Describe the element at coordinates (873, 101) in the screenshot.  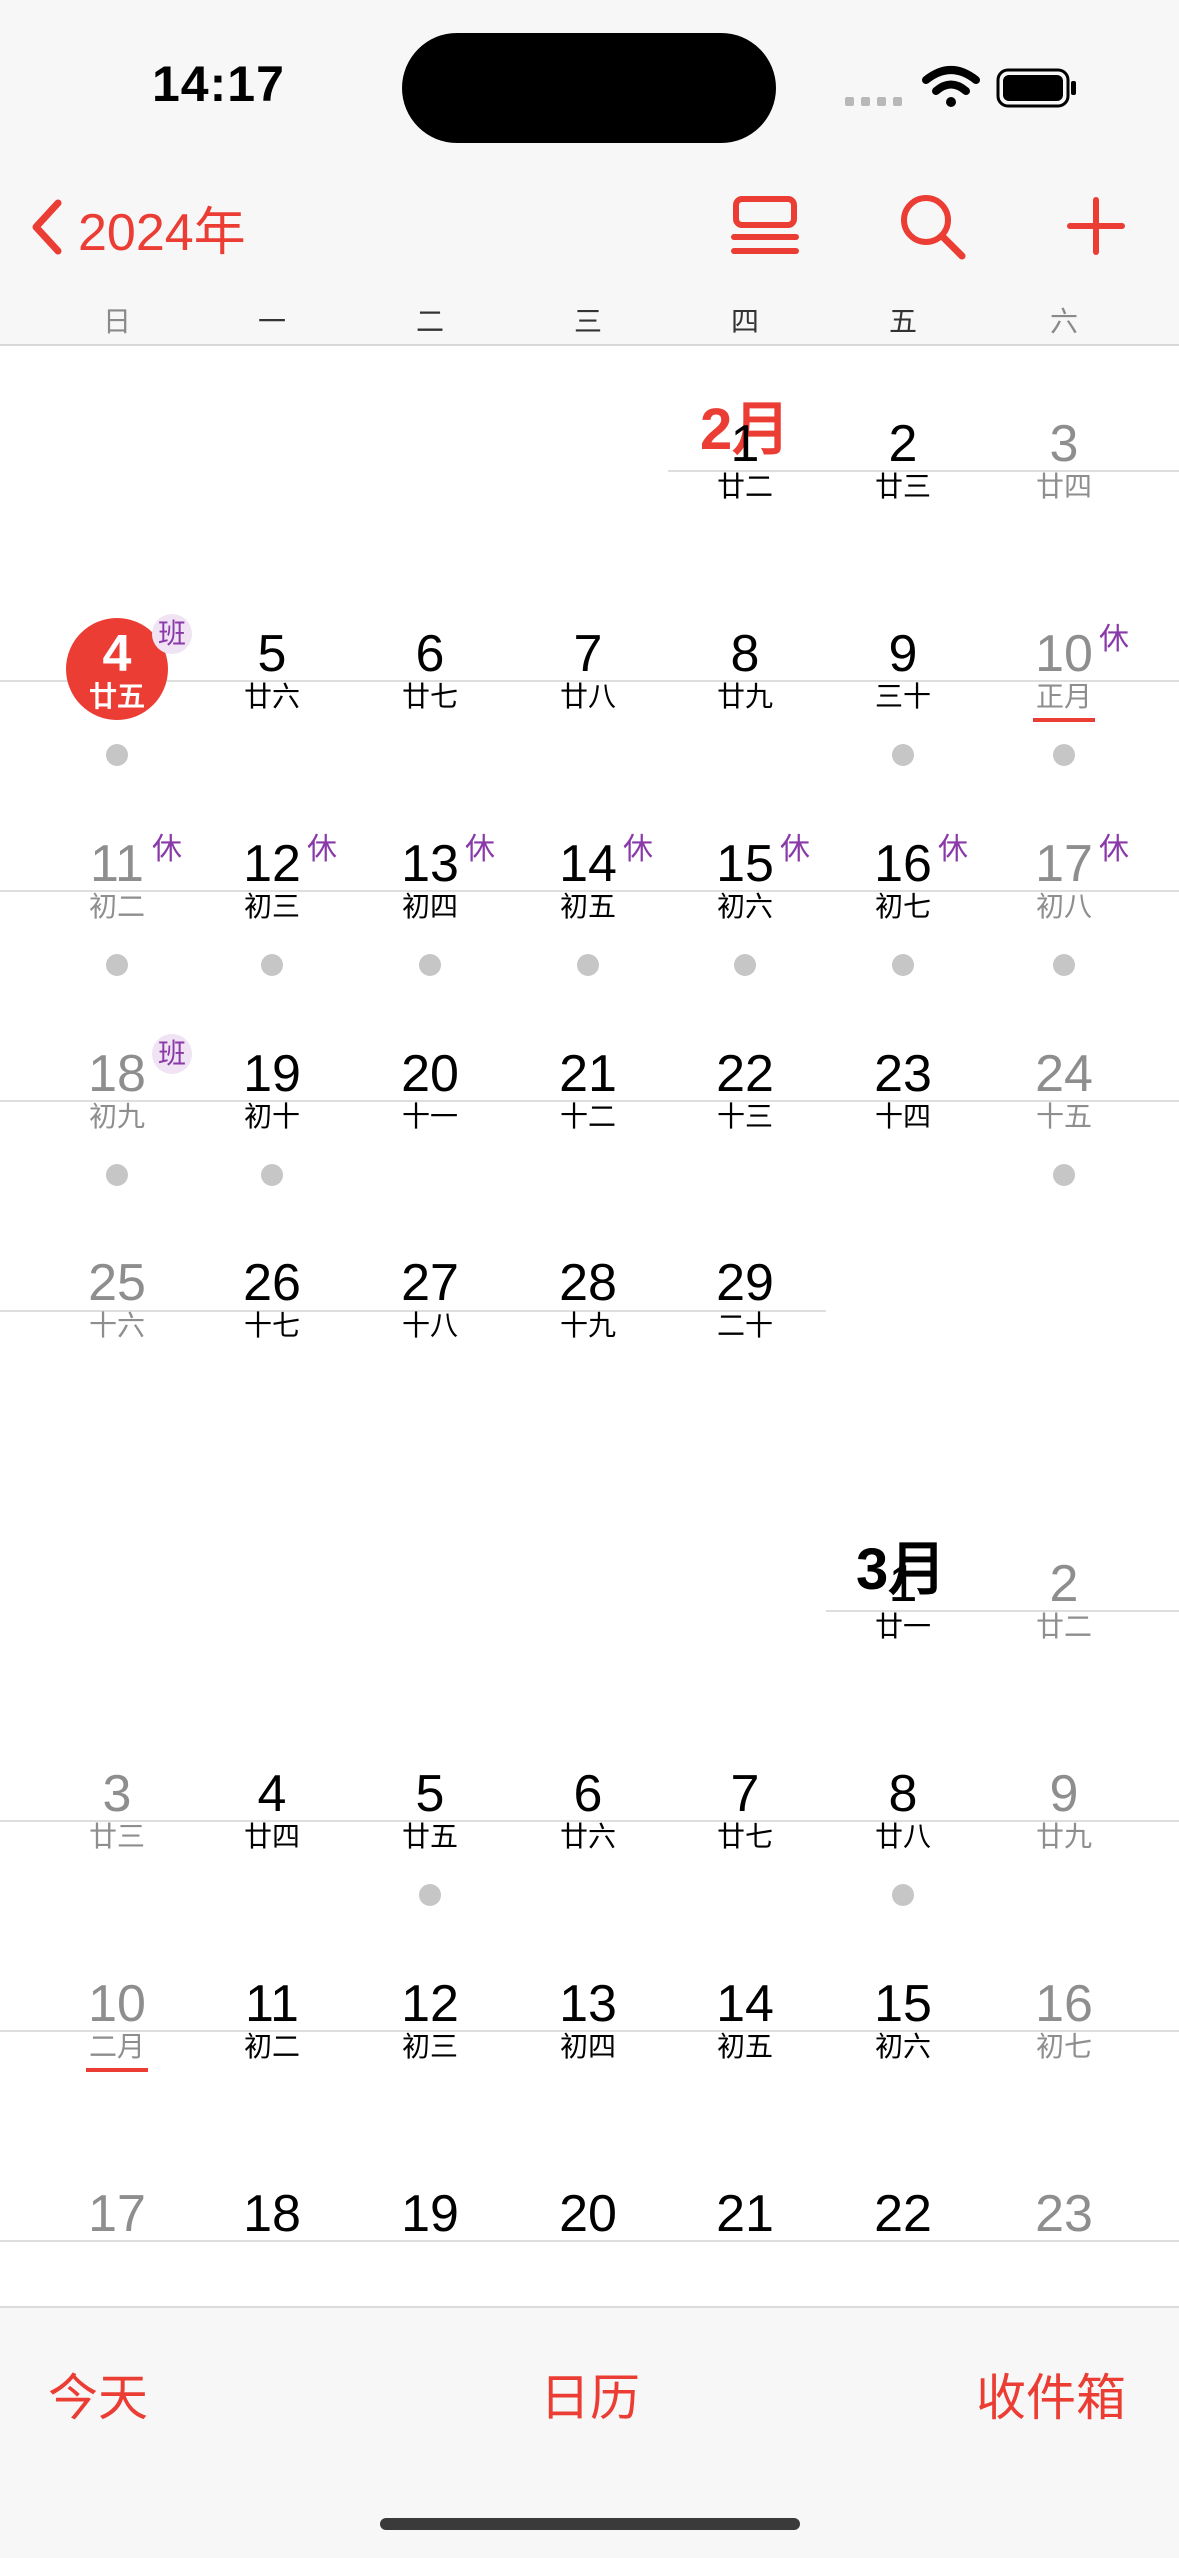
I see `signal-icon` at that location.